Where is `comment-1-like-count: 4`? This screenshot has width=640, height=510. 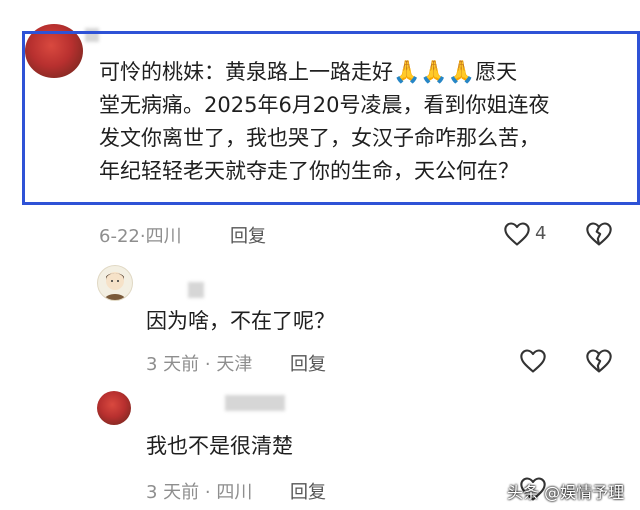 comment-1-like-count: 4 is located at coordinates (541, 233).